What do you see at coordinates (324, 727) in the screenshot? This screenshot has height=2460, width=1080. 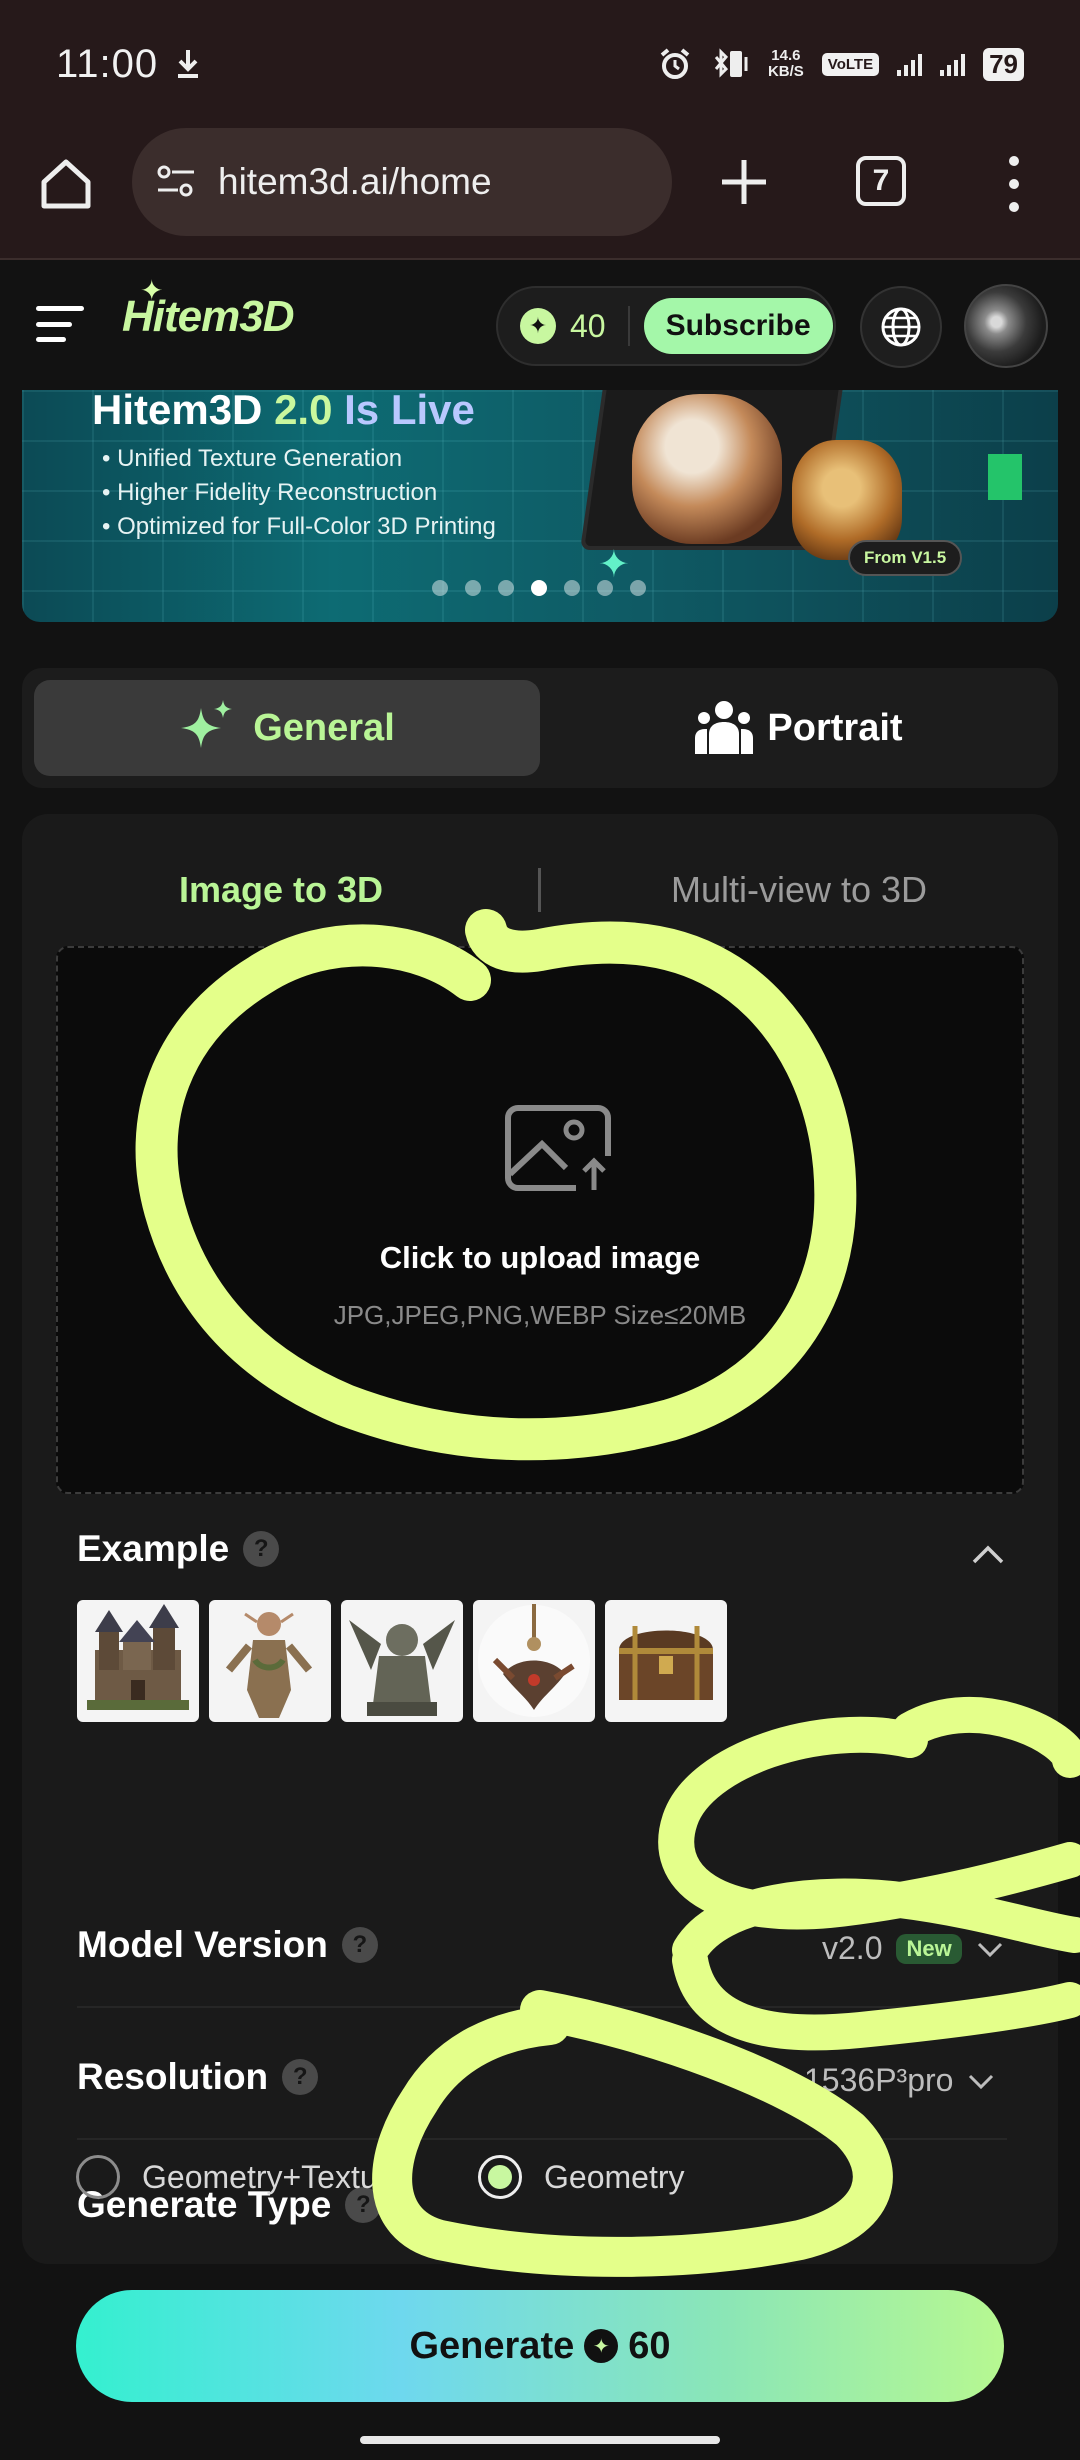 I see `tab-general-label: General` at bounding box center [324, 727].